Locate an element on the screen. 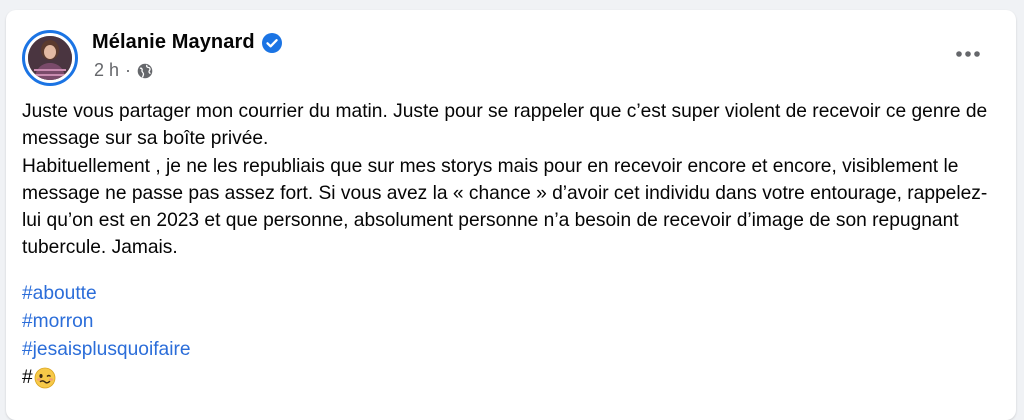 The height and width of the screenshot is (420, 1024). hash-symbol: # is located at coordinates (27, 377).